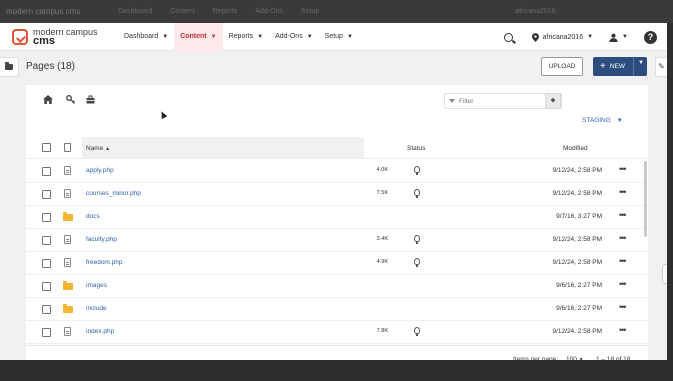 This screenshot has height=381, width=673. What do you see at coordinates (98, 148) in the screenshot?
I see `name-column-header: Name ▲` at bounding box center [98, 148].